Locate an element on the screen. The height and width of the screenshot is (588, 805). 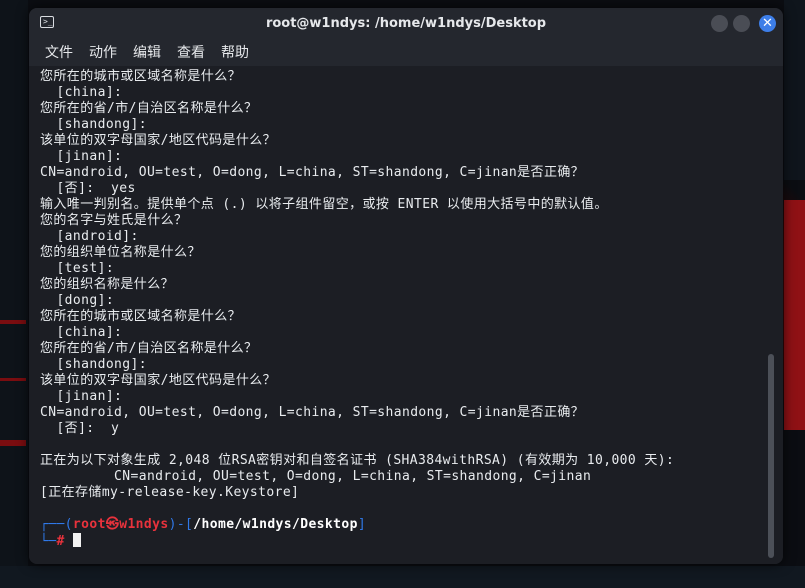
menu-bar: 文件 动作 编辑 查看 帮助 is located at coordinates (406, 52).